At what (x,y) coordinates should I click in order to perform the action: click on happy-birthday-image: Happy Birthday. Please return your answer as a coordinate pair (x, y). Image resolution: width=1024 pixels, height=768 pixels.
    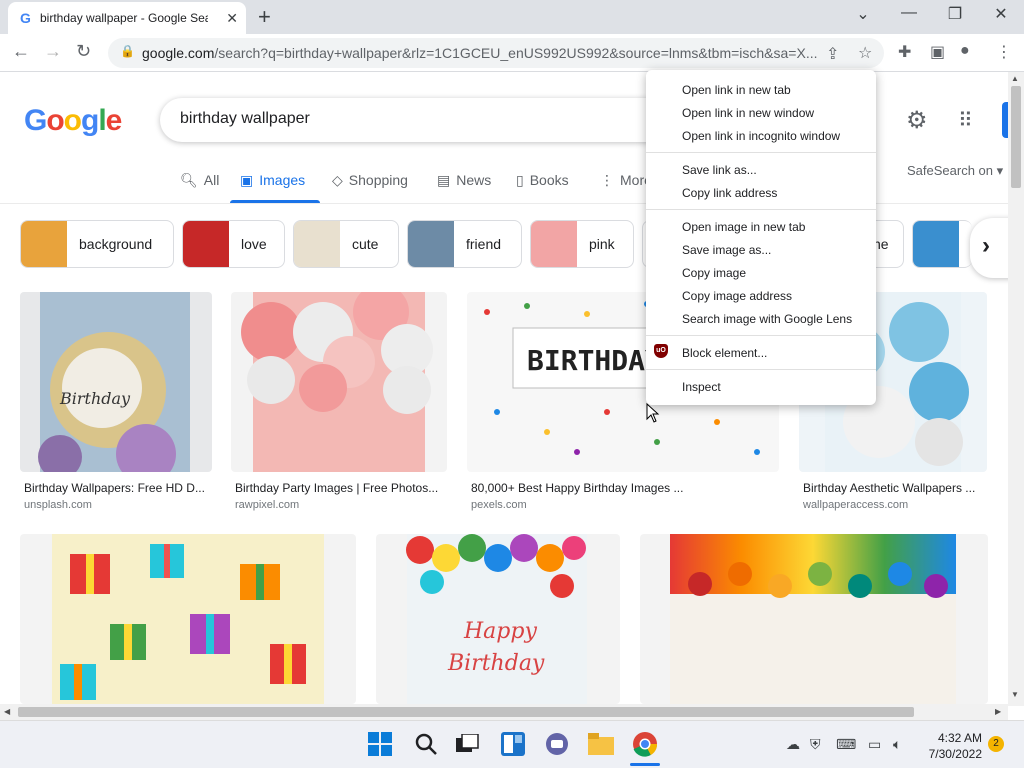
    Looking at the image, I should click on (496, 619).